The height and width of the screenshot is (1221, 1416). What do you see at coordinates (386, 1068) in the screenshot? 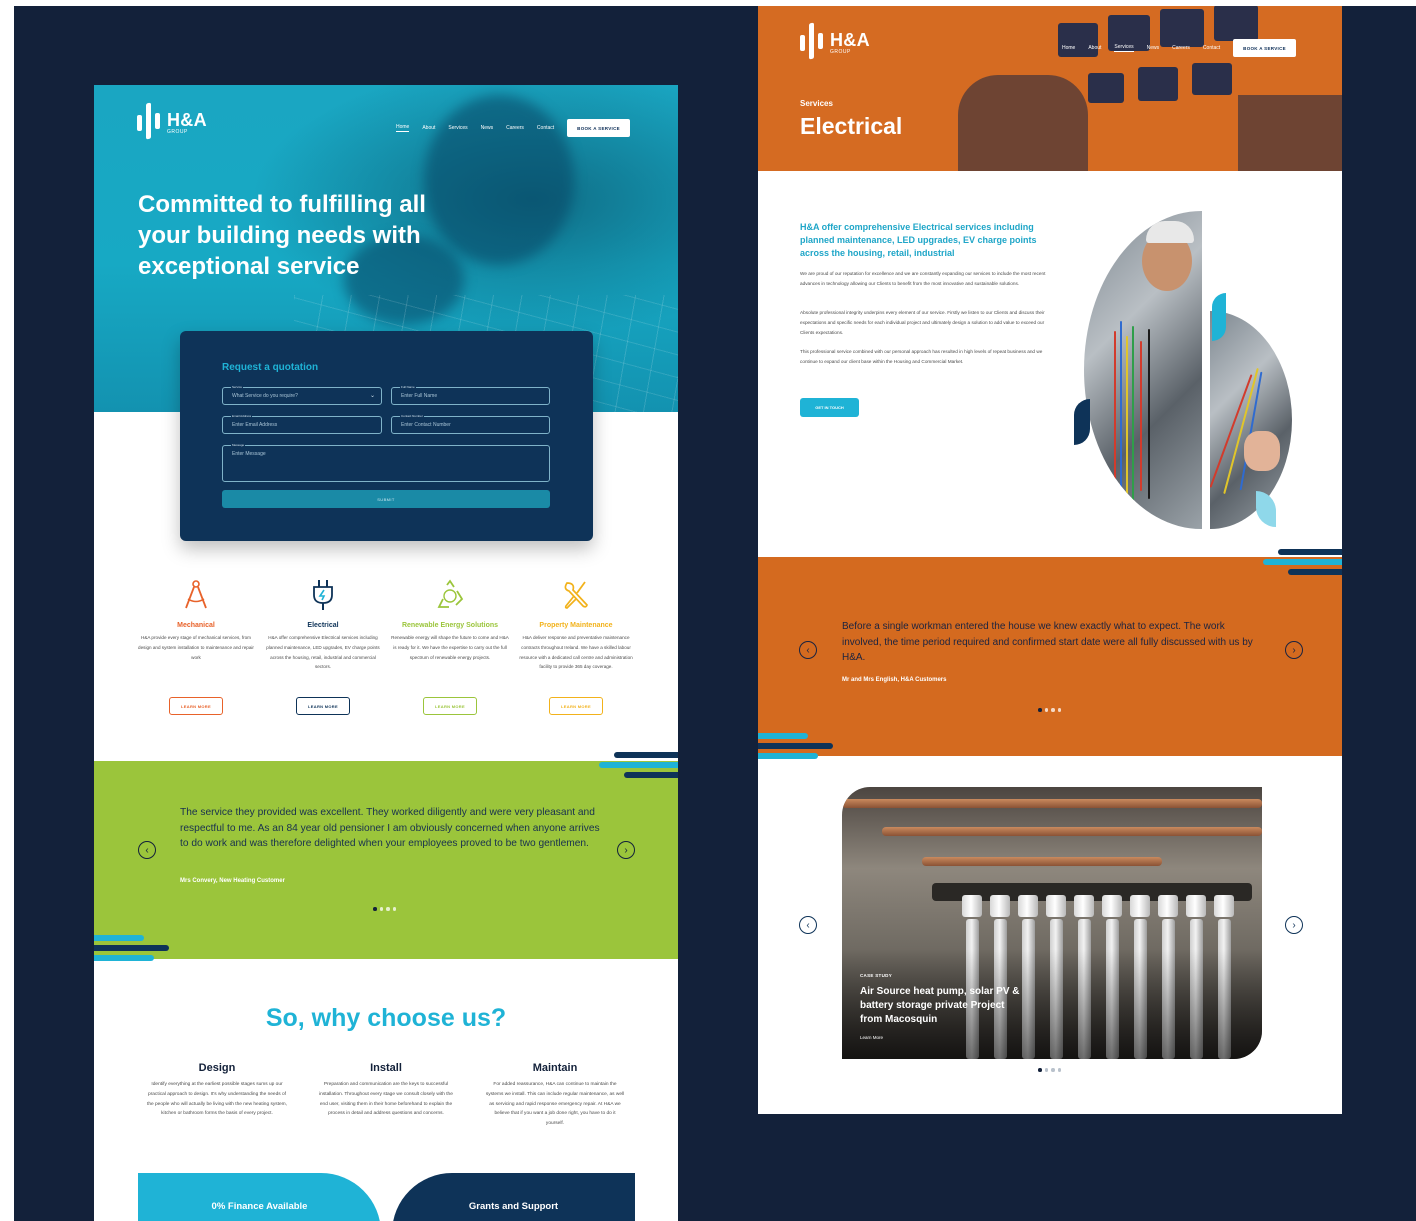
I see `why-heading: Install` at bounding box center [386, 1068].